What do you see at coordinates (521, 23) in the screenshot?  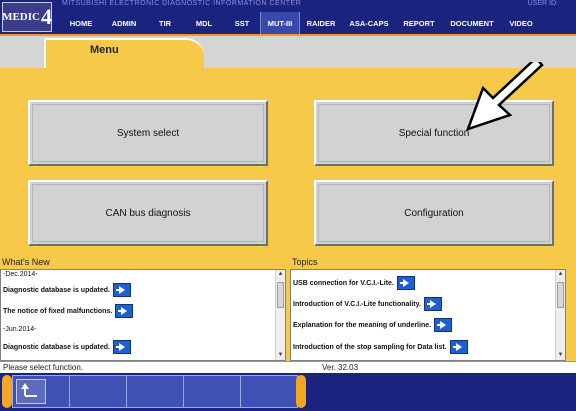 I see `tab-video: VIDEO` at bounding box center [521, 23].